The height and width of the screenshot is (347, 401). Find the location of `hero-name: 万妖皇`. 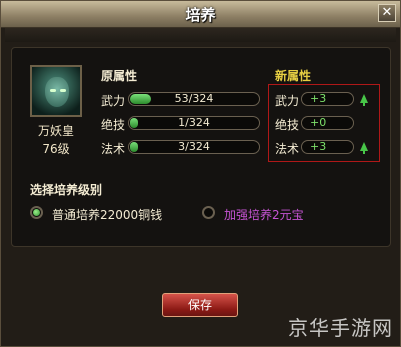

hero-name: 万妖皇 is located at coordinates (55, 131).